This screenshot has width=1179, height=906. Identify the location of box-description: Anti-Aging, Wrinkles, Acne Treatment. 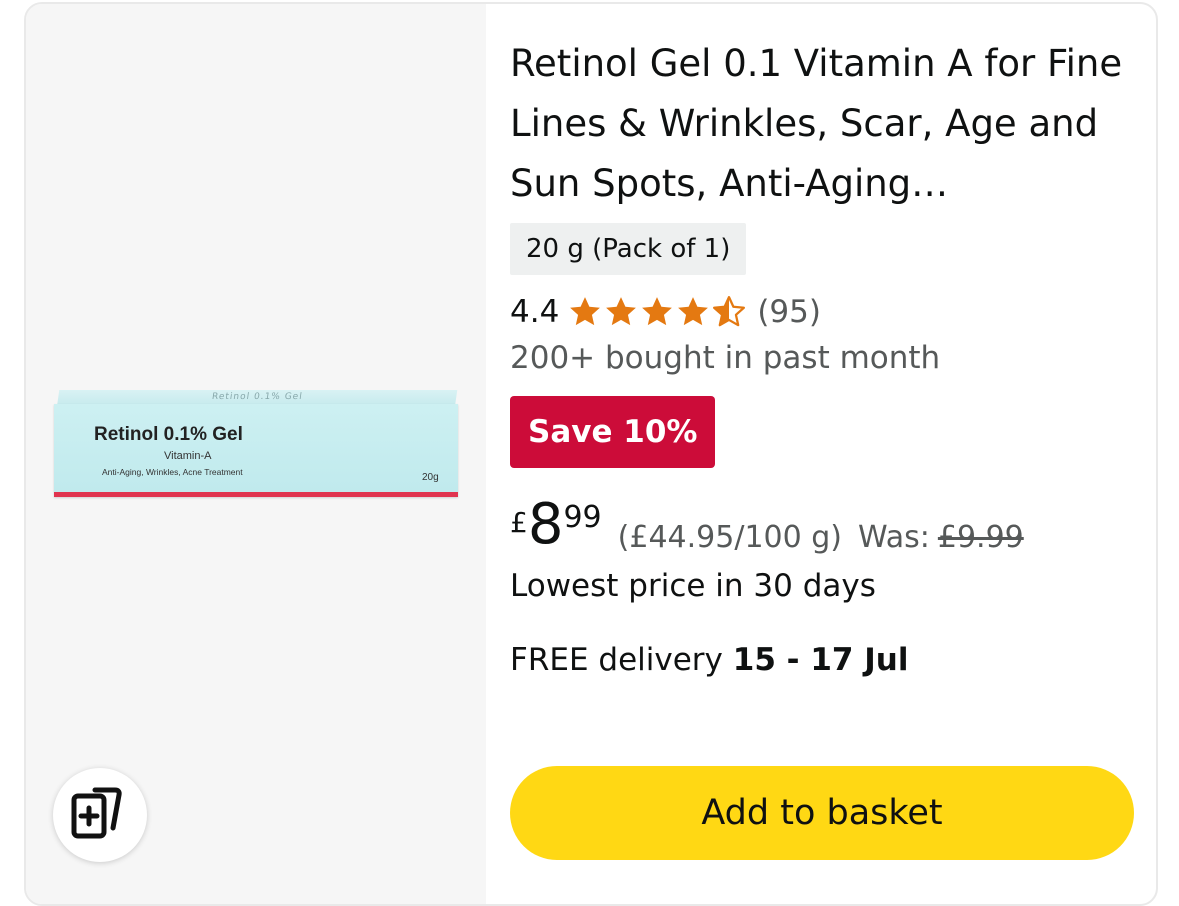
(172, 472).